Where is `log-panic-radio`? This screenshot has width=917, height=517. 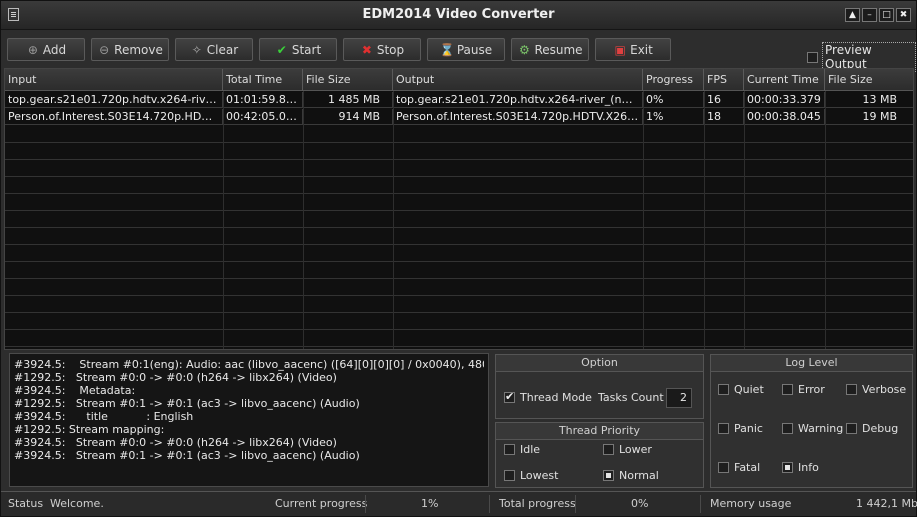
log-panic-radio is located at coordinates (723, 428).